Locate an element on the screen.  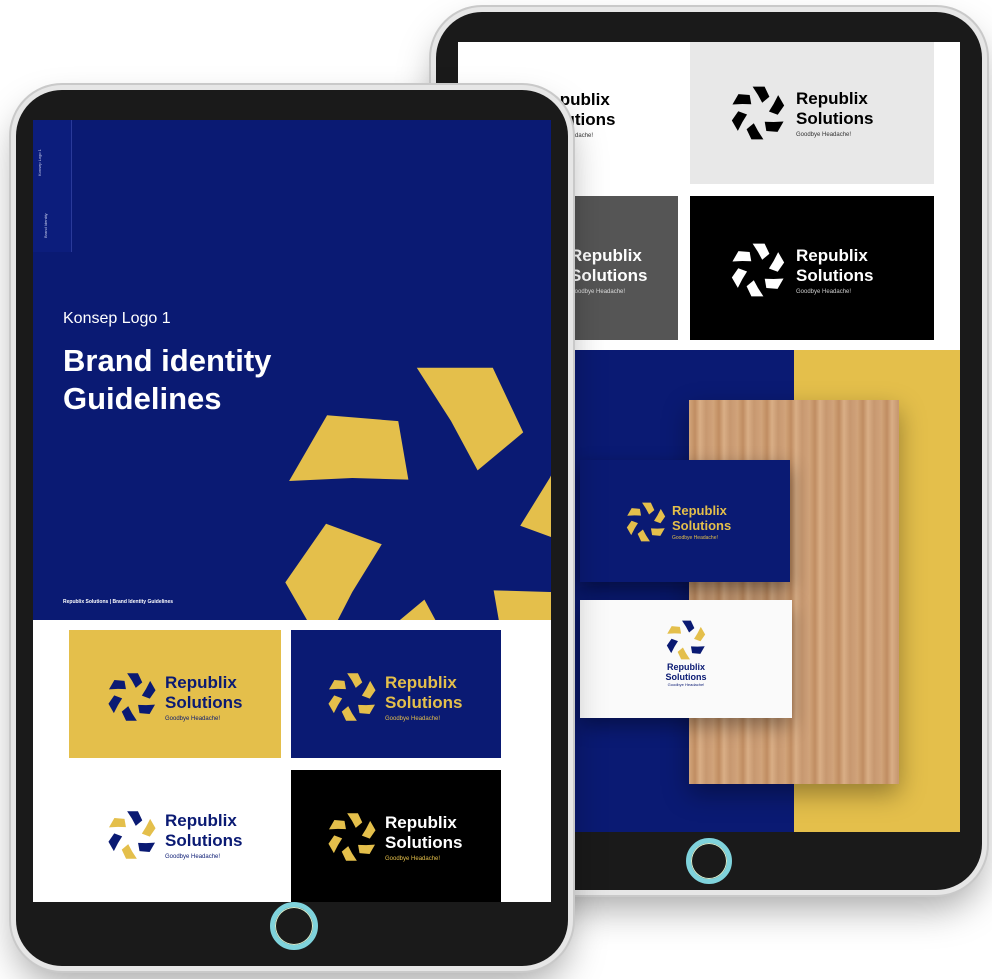
business-card-white: Republix Solutions Goodbye Headache! is located at coordinates (686, 659).